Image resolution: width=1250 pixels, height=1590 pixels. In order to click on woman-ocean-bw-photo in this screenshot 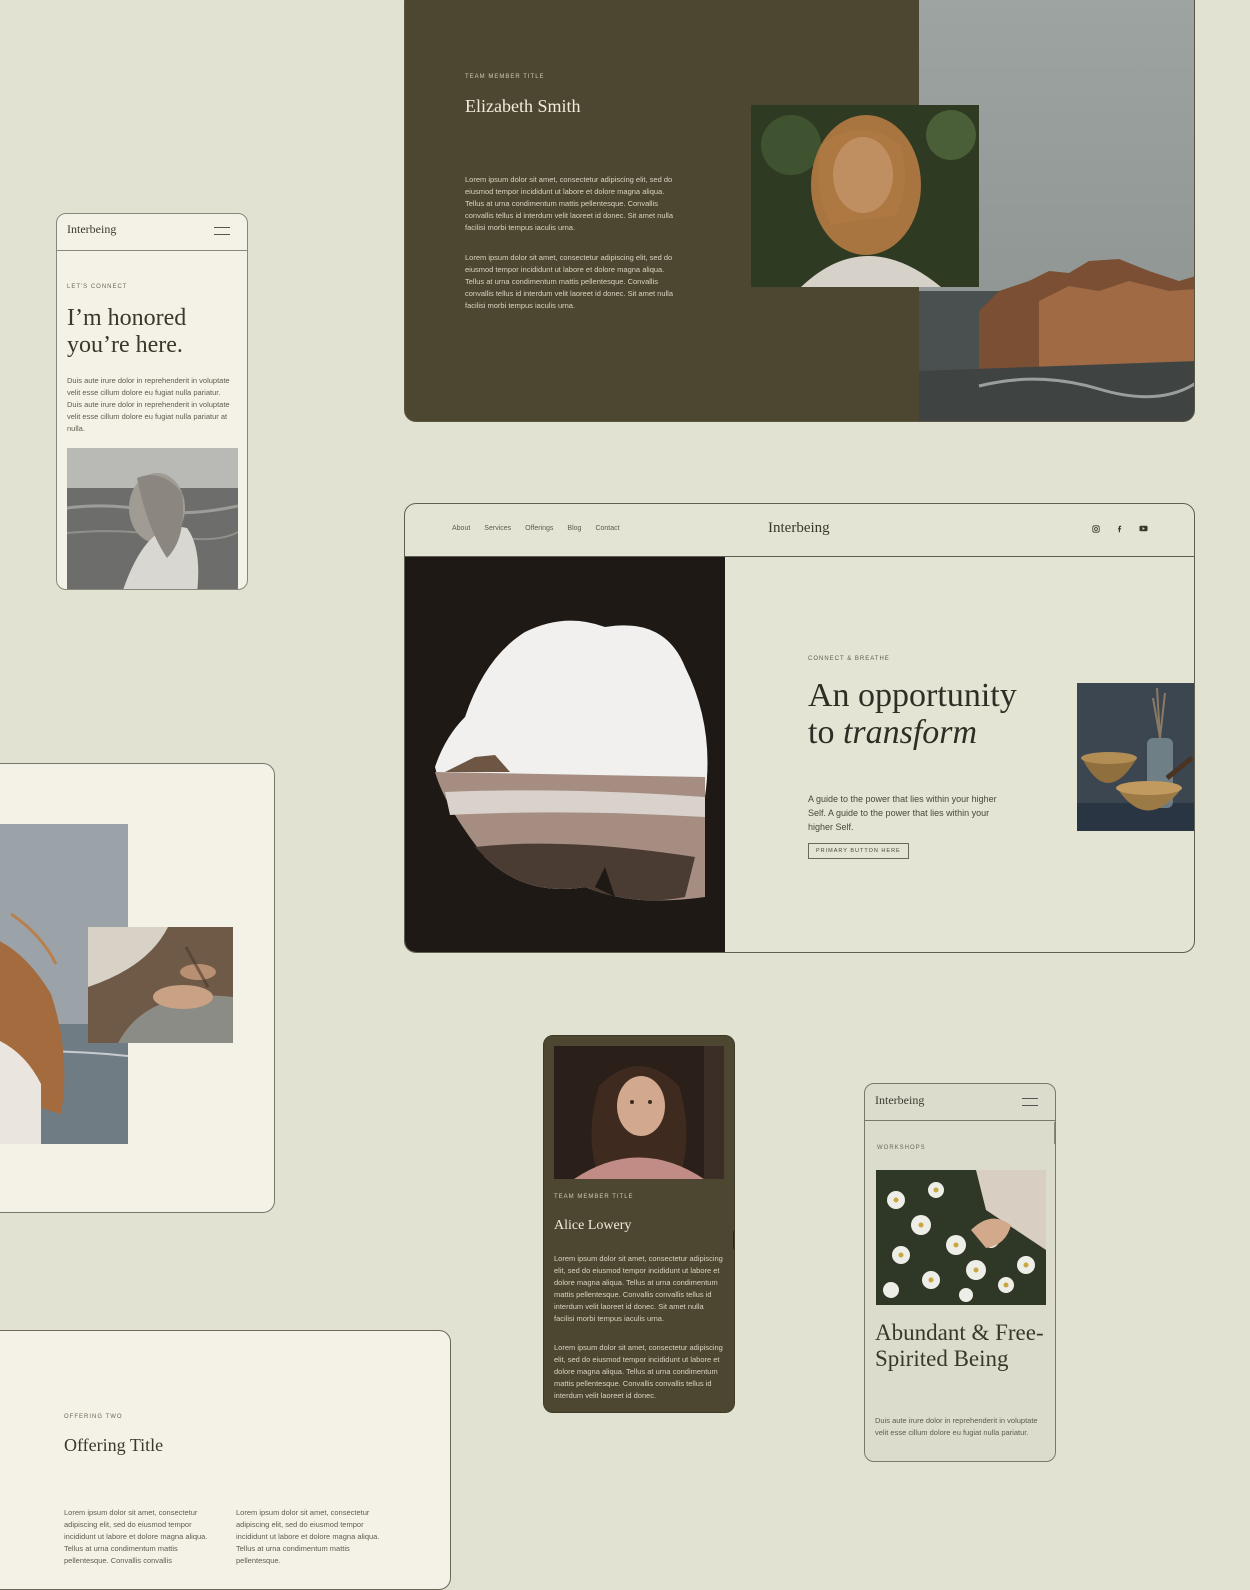, I will do `click(152, 518)`.